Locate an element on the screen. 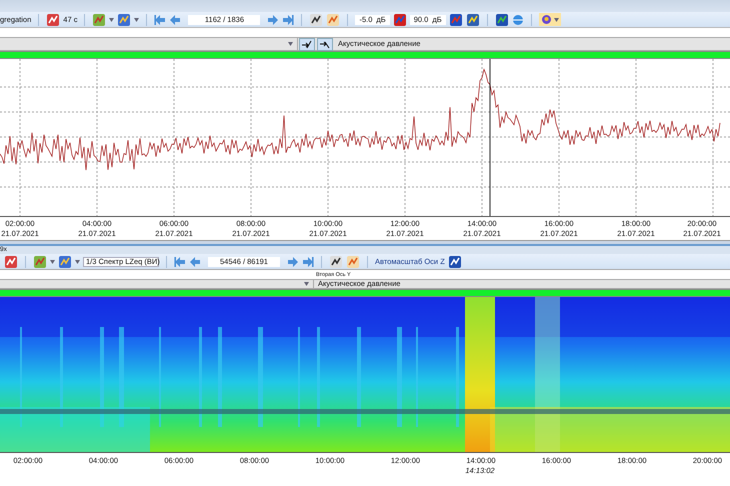 This screenshot has width=730, height=486. axis-right-button is located at coordinates (325, 44).